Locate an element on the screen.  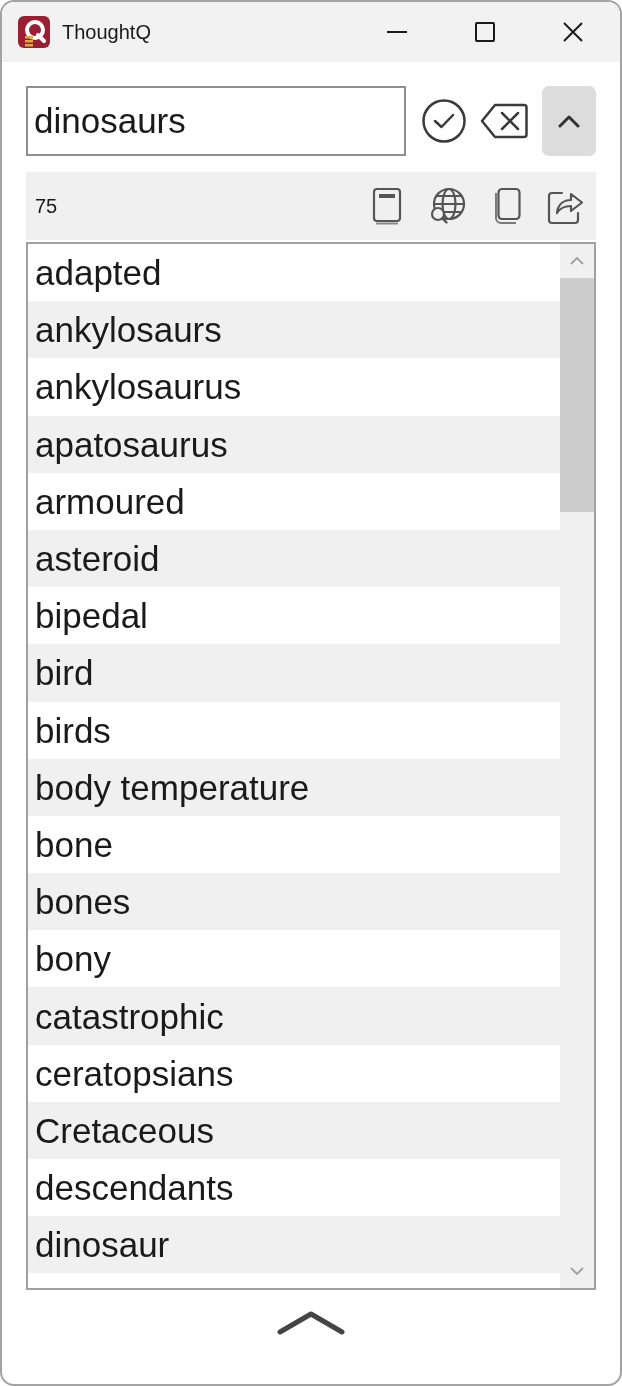
book-icon is located at coordinates (387, 206).